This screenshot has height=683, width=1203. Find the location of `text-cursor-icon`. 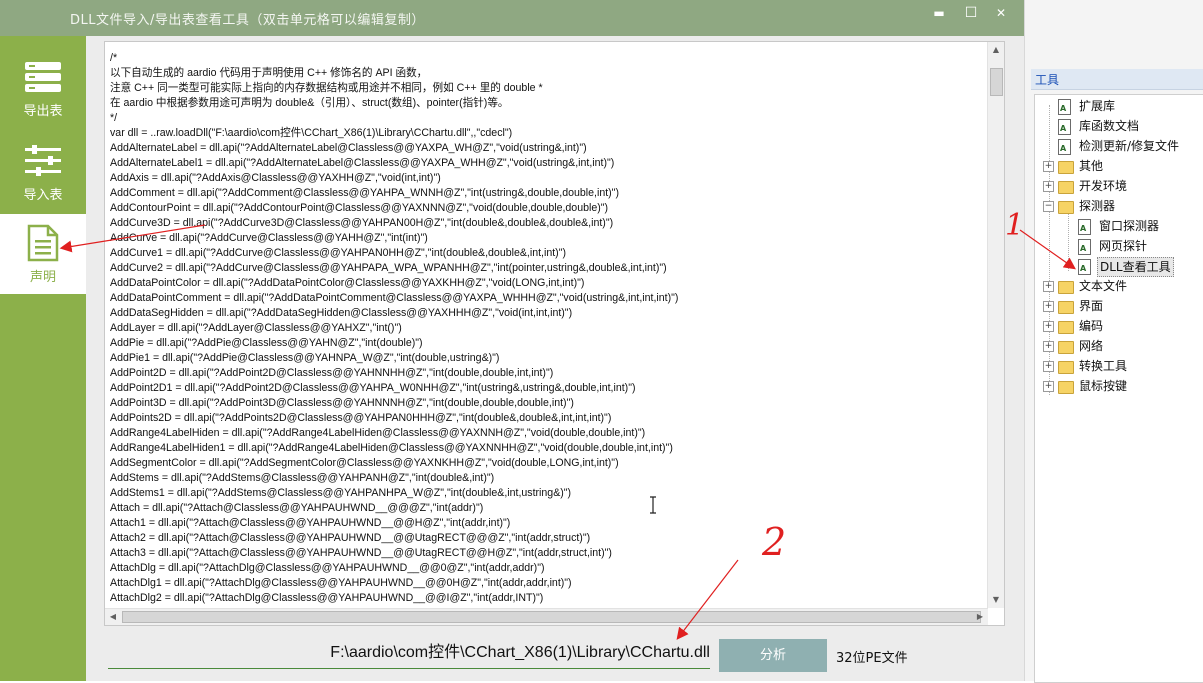

text-cursor-icon is located at coordinates (653, 505).